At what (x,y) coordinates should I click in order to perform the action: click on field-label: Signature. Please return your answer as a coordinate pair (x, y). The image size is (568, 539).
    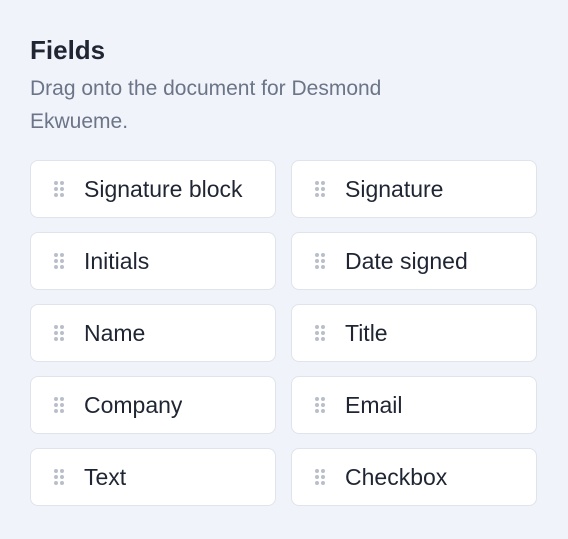
    Looking at the image, I should click on (394, 189).